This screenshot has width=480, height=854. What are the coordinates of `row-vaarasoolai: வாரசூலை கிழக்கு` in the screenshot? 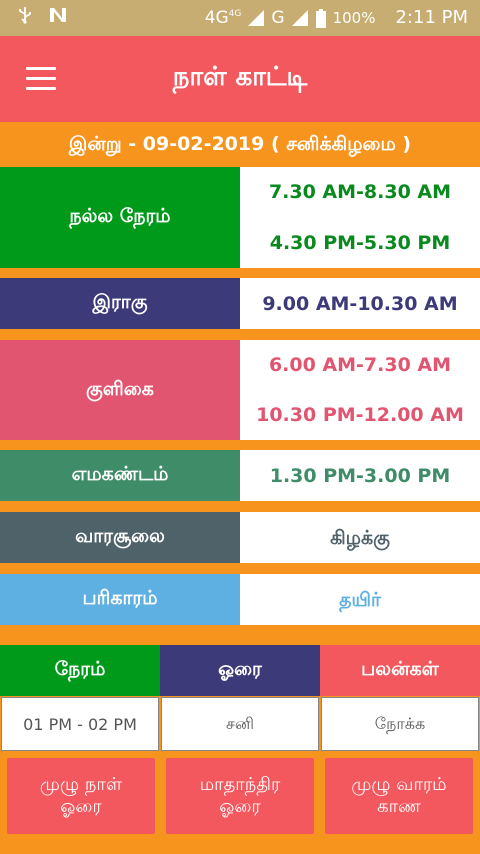 It's located at (240, 537).